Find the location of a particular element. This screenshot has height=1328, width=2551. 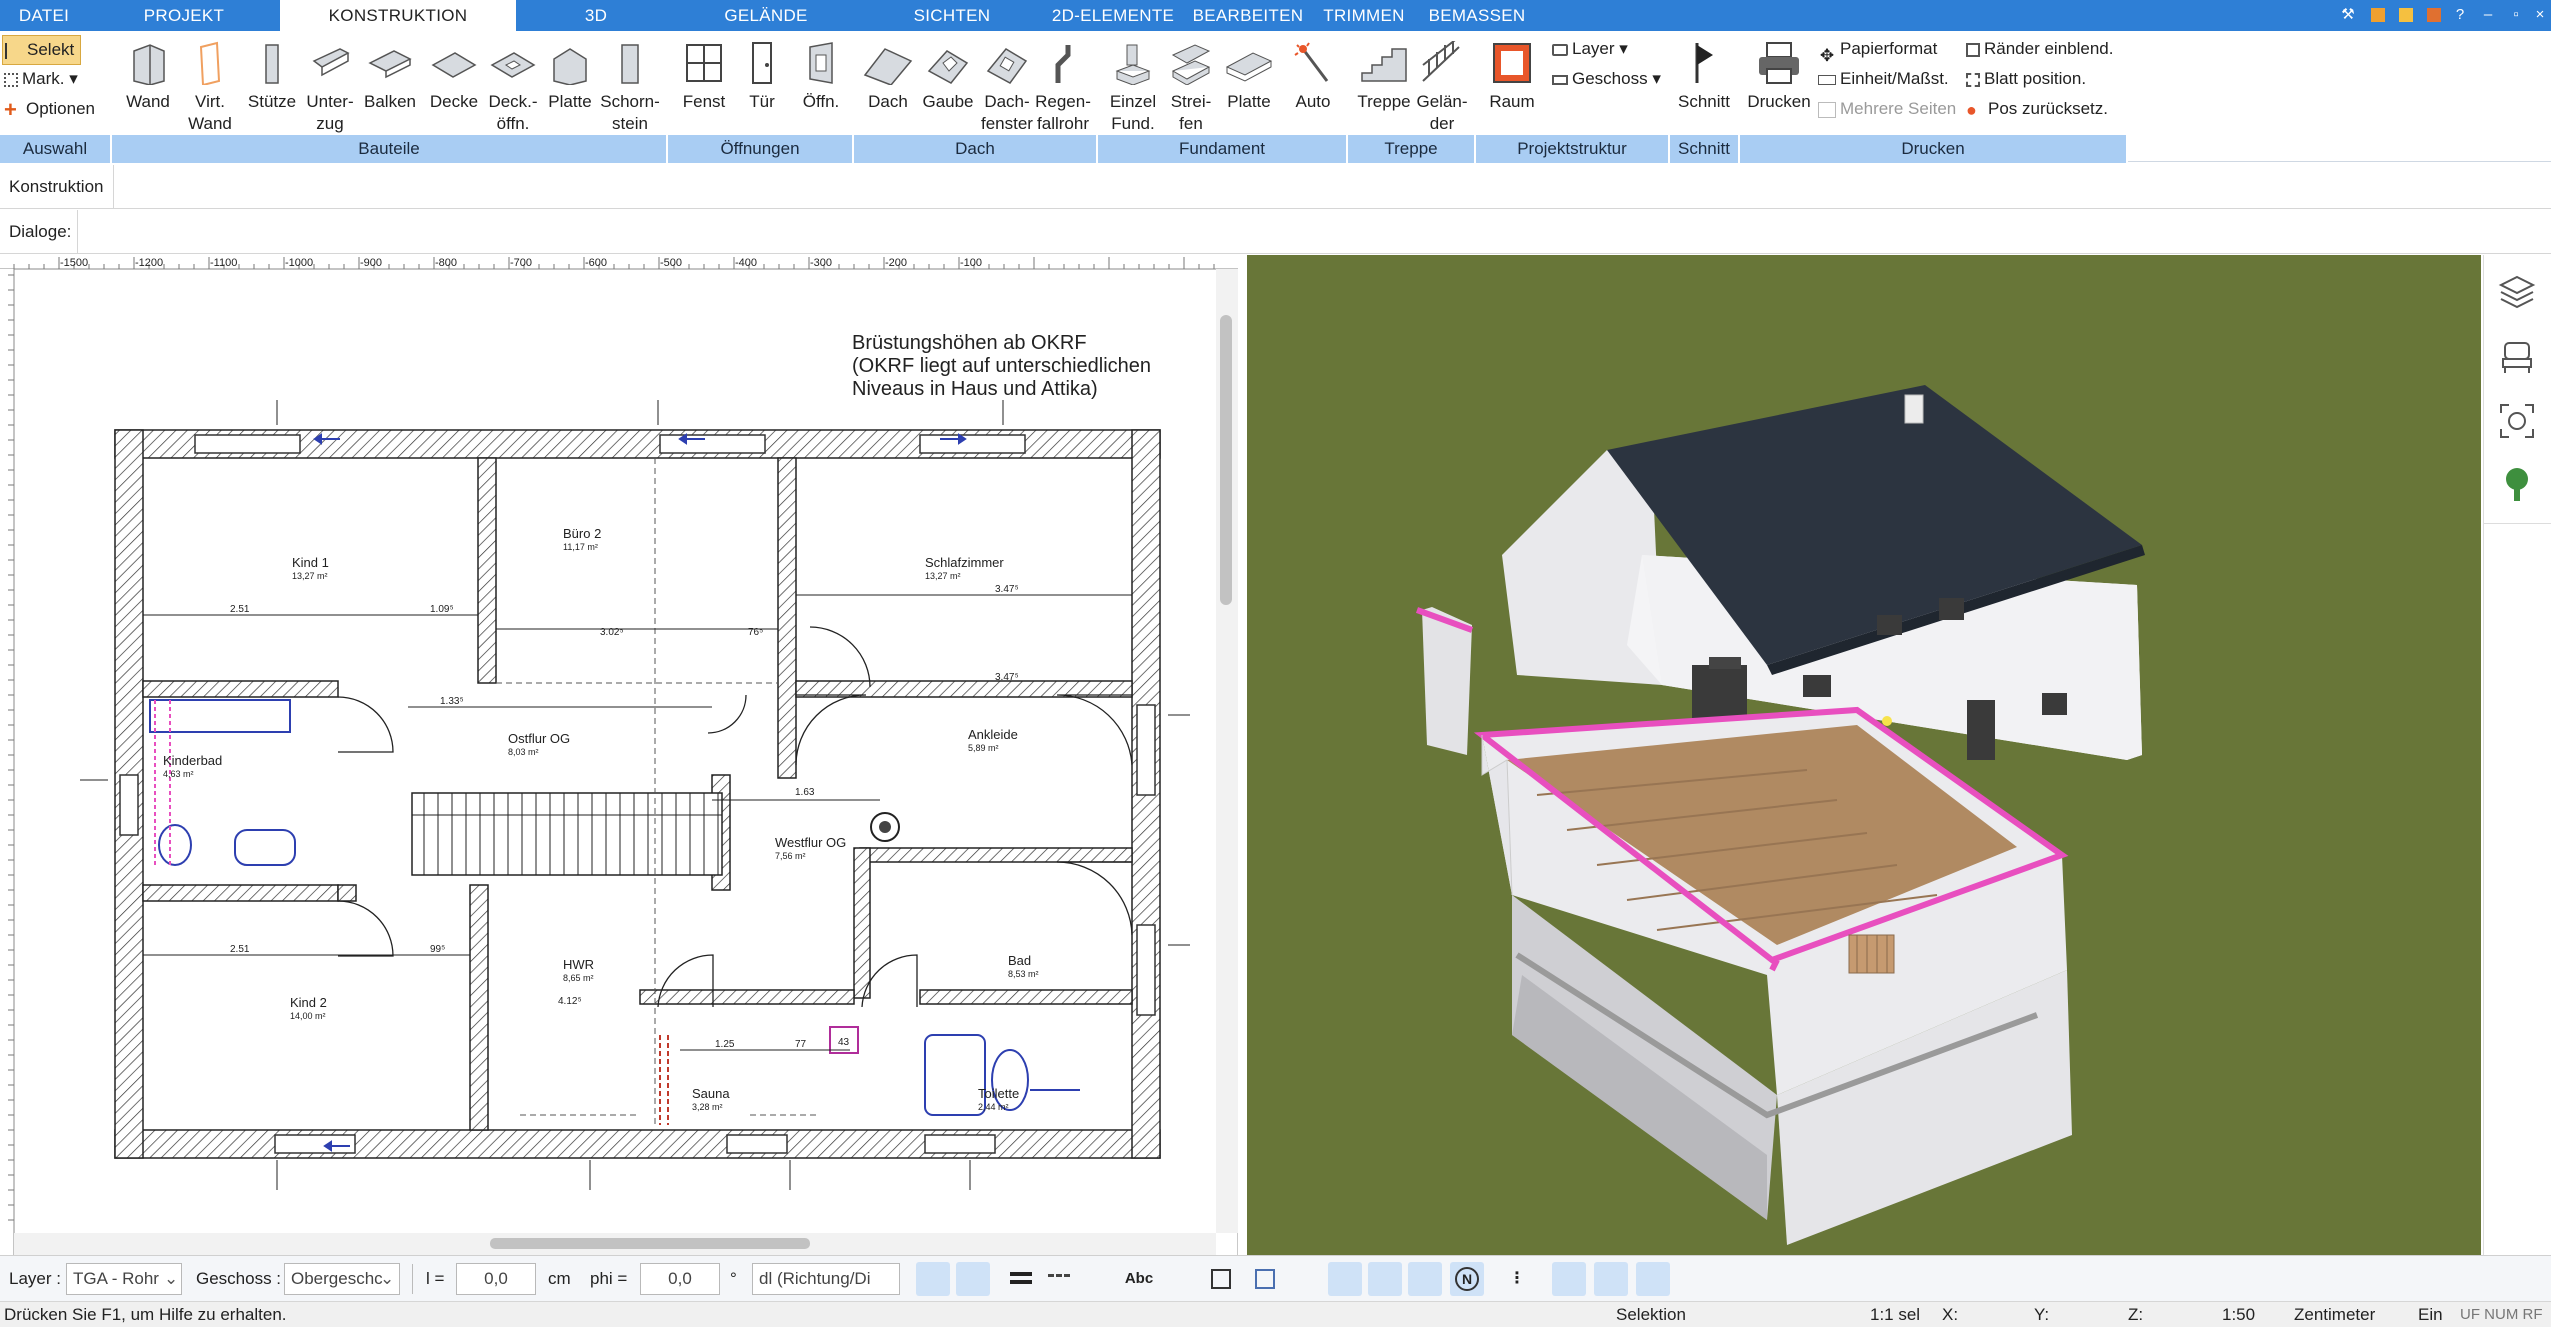

dachfenster-button: Dach-fenster is located at coordinates (1007, 85).